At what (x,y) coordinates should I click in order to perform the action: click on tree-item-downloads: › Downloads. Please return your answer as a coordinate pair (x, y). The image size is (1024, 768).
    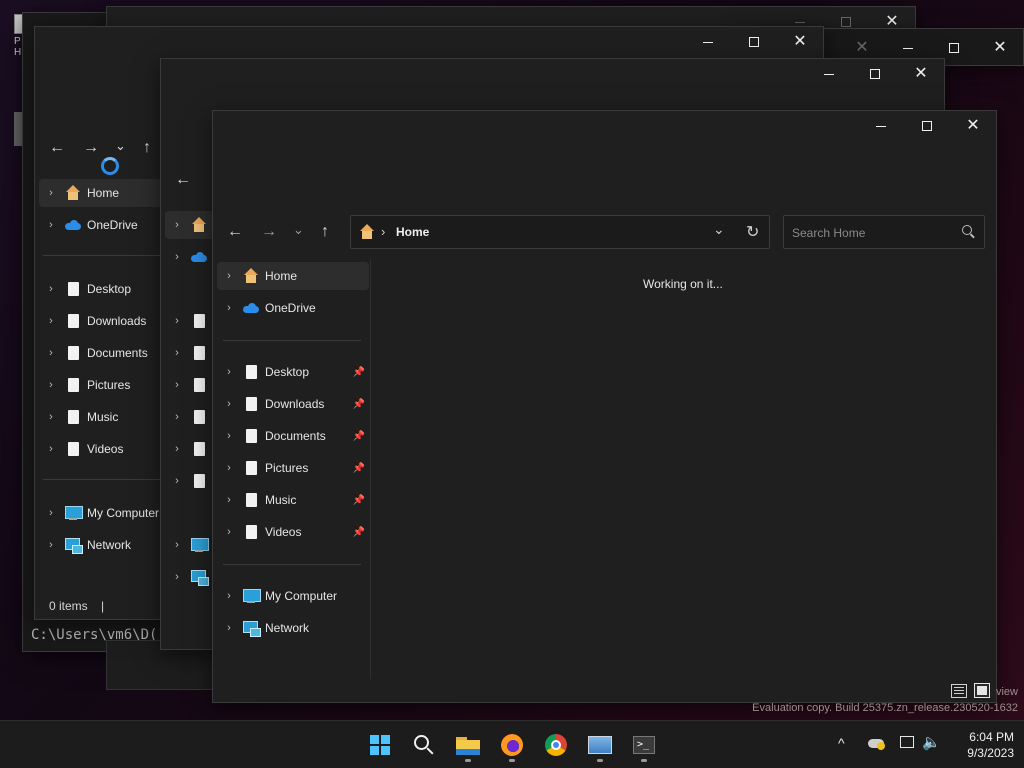
    Looking at the image, I should click on (94, 321).